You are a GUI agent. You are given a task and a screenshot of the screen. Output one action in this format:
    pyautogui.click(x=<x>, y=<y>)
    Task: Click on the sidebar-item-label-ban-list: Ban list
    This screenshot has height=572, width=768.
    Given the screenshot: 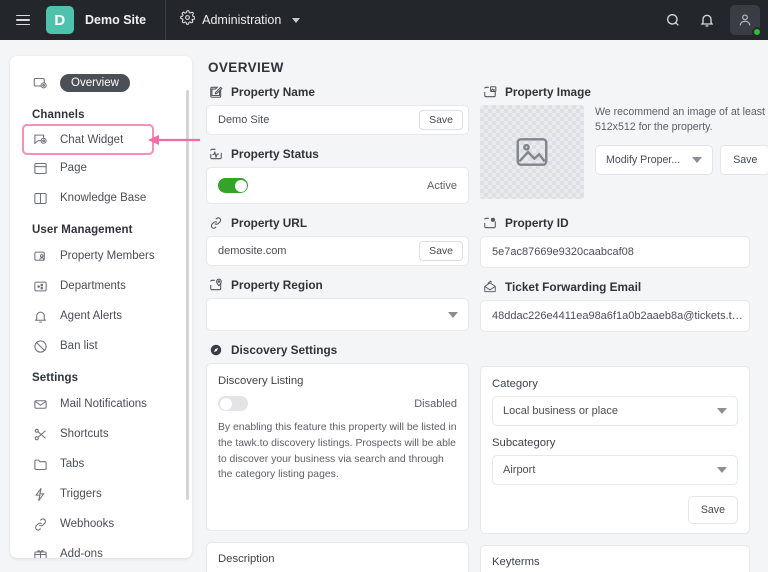 What is the action you would take?
    pyautogui.click(x=79, y=346)
    